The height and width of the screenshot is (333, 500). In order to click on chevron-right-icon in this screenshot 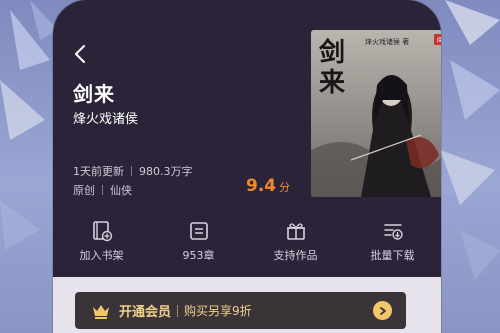, I will do `click(382, 310)`.